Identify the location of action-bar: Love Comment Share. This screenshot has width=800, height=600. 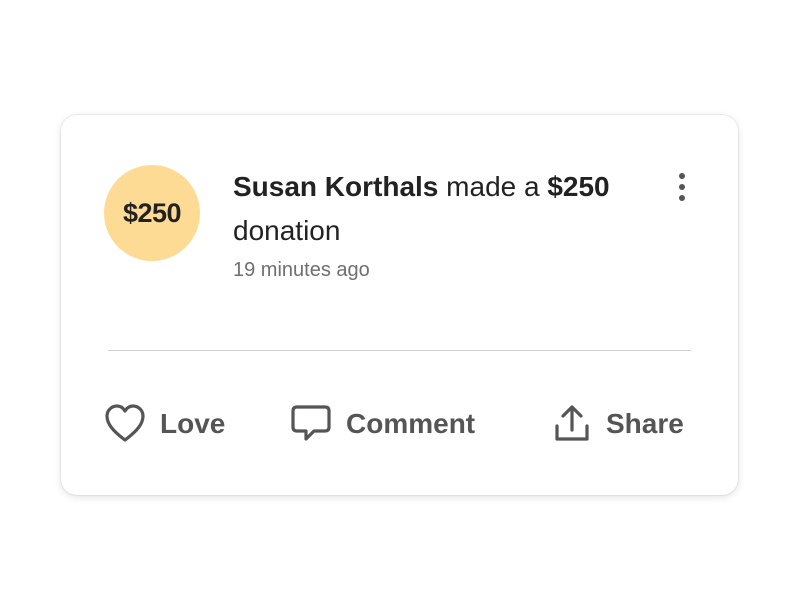
(401, 424).